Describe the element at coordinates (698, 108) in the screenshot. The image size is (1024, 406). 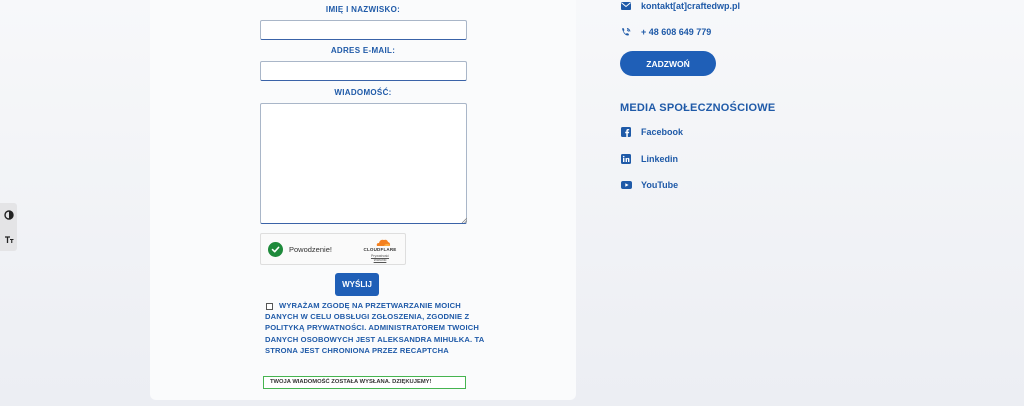
I see `social-heading: MEDIA SPOŁECZNOŚCIOWE` at that location.